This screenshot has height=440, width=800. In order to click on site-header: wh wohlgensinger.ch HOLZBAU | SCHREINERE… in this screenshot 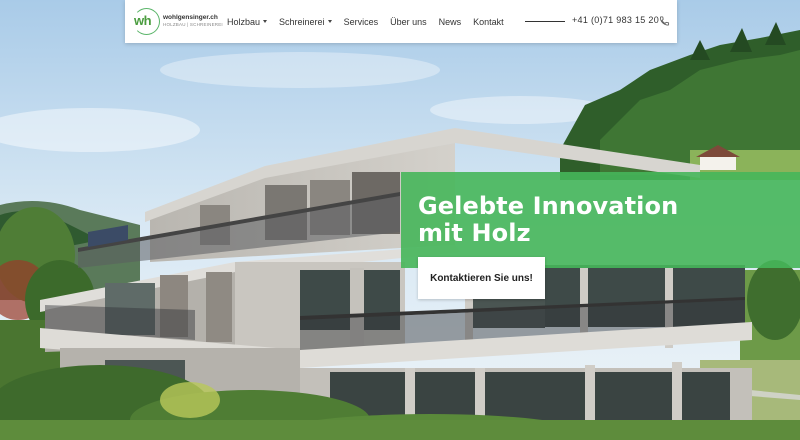, I will do `click(401, 21)`.